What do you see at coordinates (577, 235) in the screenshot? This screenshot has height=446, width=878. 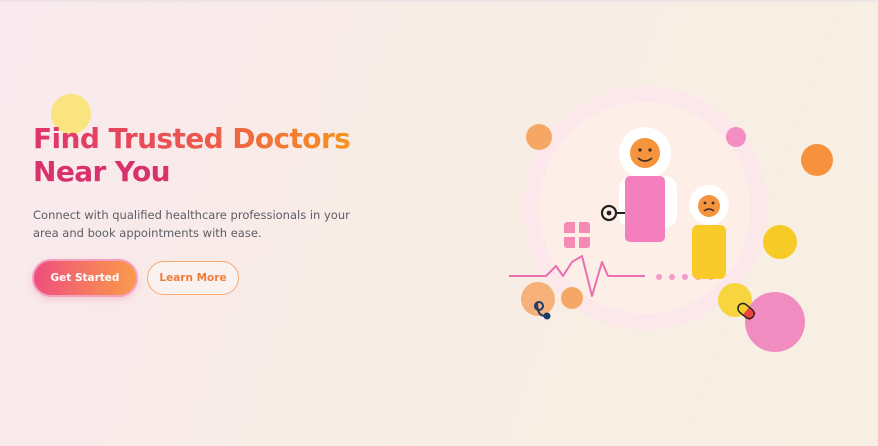 I see `medical-cross-icon` at bounding box center [577, 235].